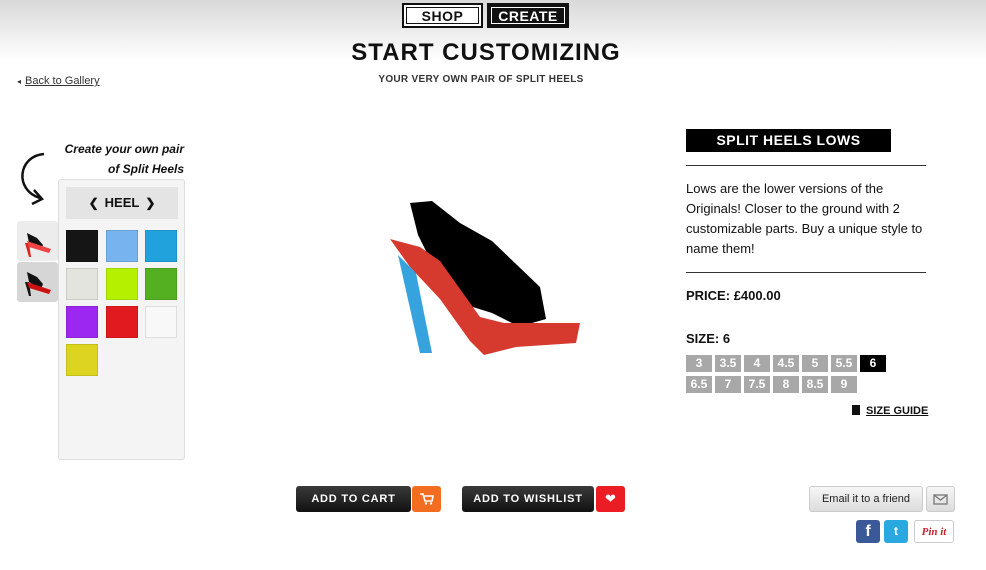 This screenshot has height=570, width=986. I want to click on email-friend-button: Email it to a friend, so click(866, 499).